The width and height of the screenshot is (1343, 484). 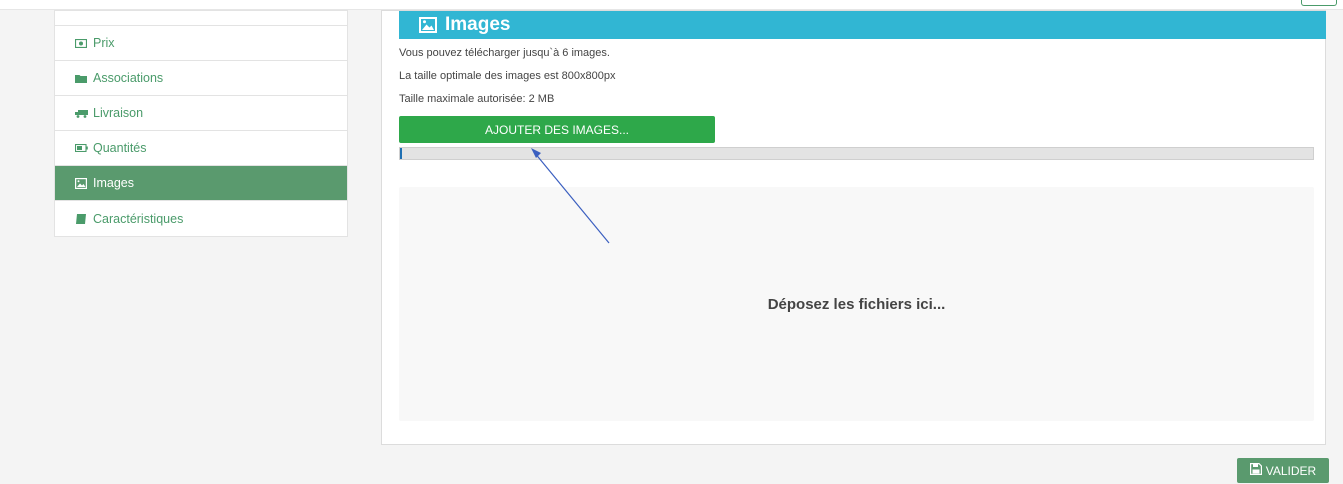 I want to click on truck-icon, so click(x=82, y=113).